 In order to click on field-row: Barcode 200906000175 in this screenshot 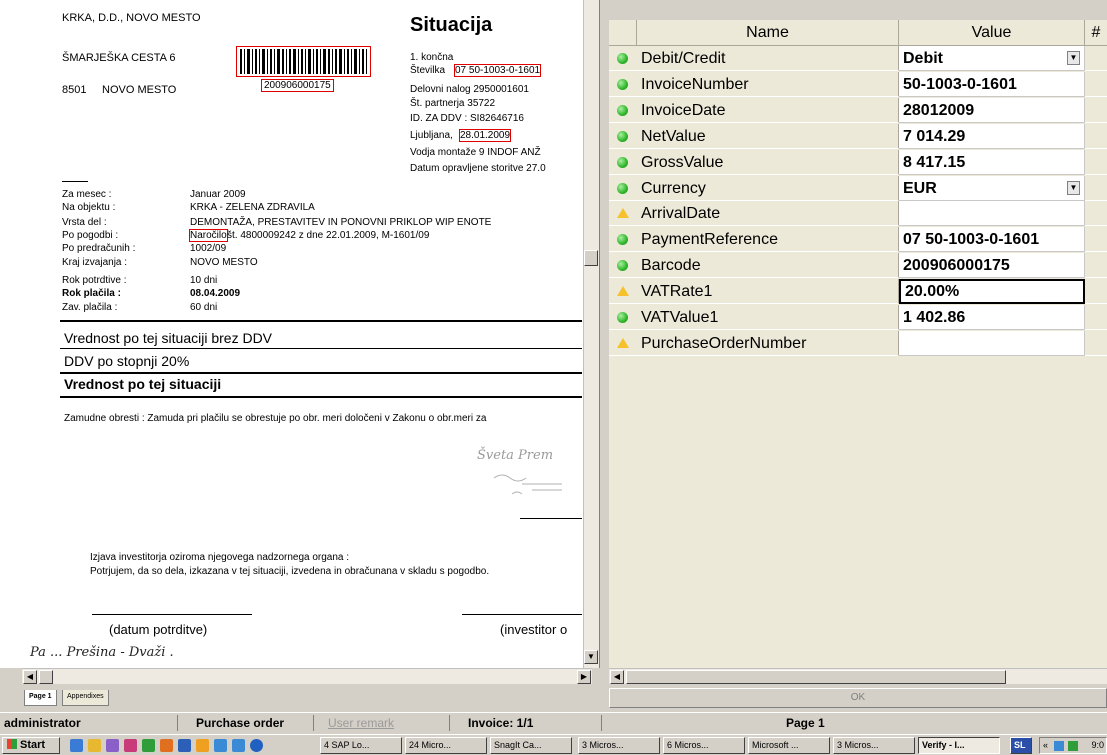, I will do `click(858, 266)`.